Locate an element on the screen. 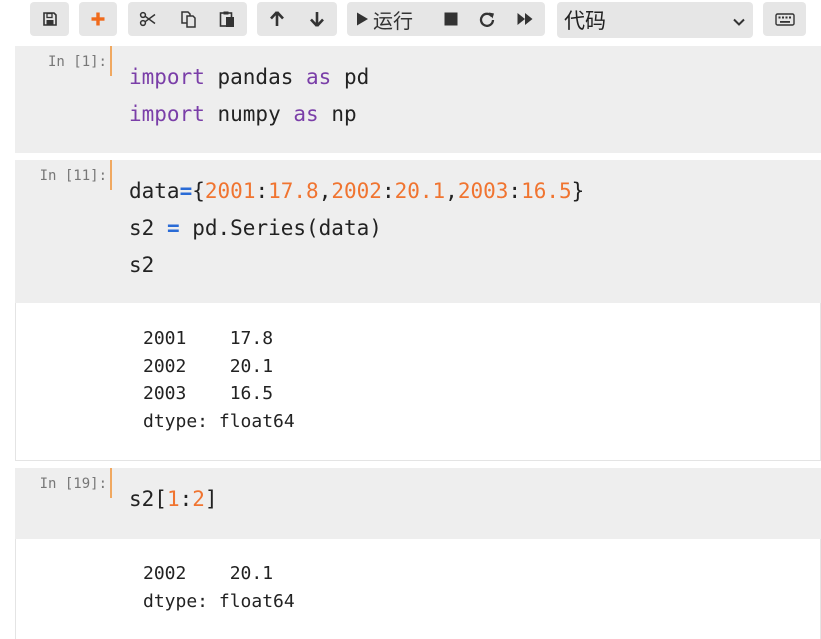 The height and width of the screenshot is (639, 821). restart-run-all-button is located at coordinates (525, 19).